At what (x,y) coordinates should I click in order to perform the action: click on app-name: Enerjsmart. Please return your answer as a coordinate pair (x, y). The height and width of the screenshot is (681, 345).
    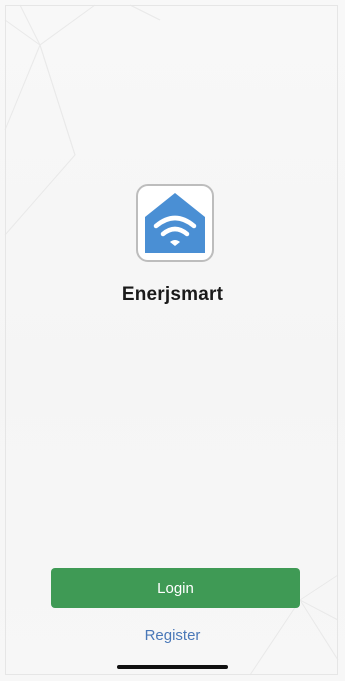
    Looking at the image, I should click on (172, 294).